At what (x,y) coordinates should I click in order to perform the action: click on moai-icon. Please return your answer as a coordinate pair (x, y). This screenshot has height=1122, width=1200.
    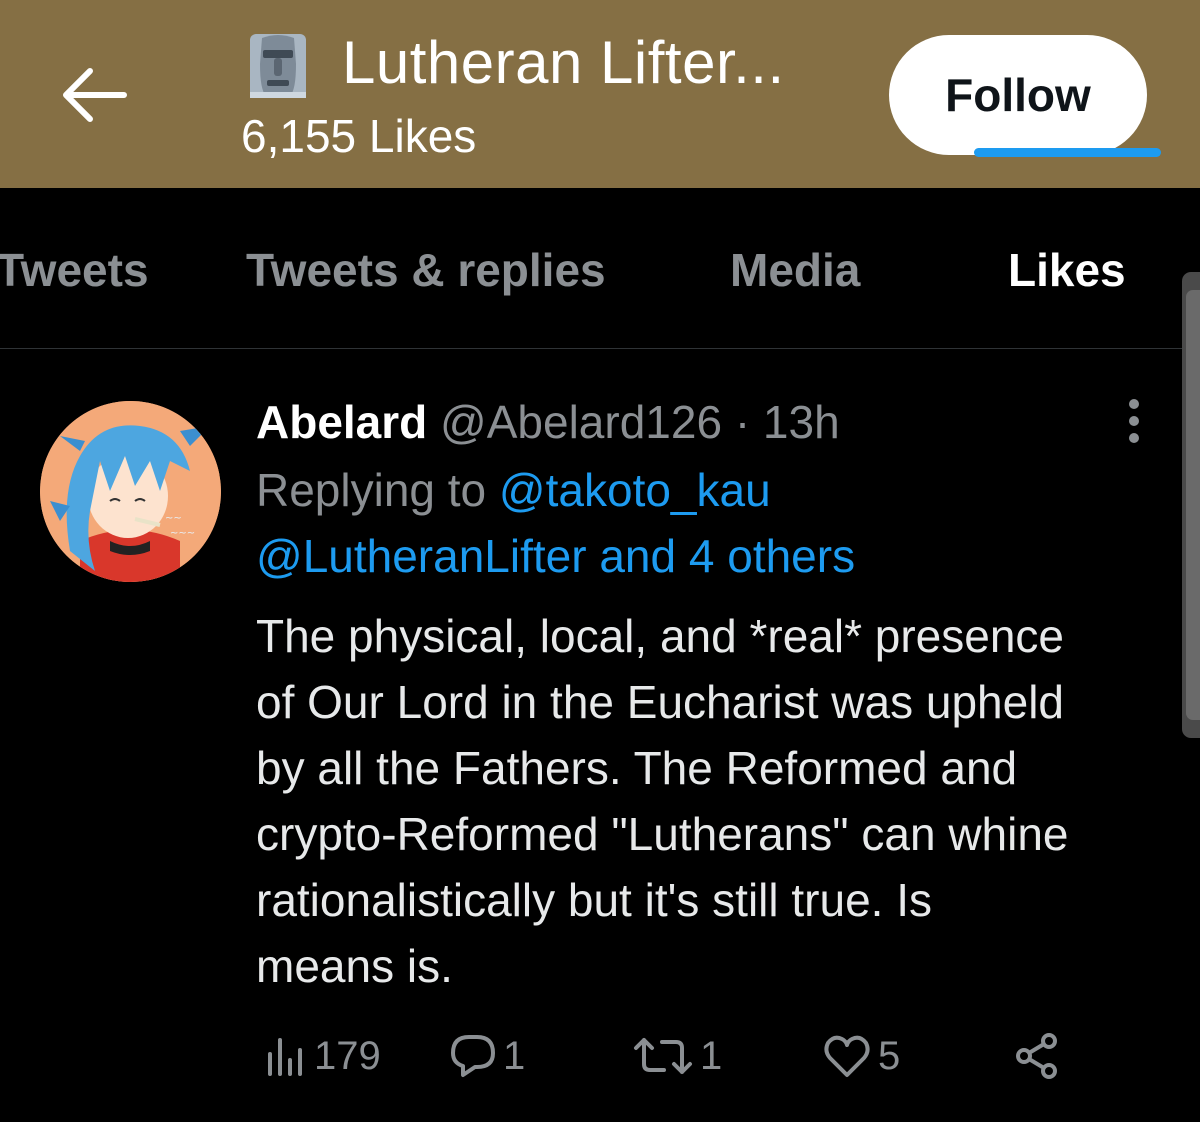
    Looking at the image, I should click on (278, 66).